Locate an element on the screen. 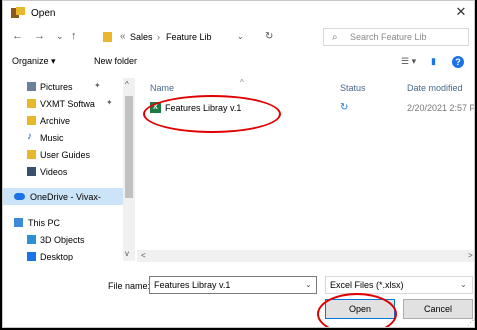 The image size is (477, 330). desktop-icon is located at coordinates (31, 256).